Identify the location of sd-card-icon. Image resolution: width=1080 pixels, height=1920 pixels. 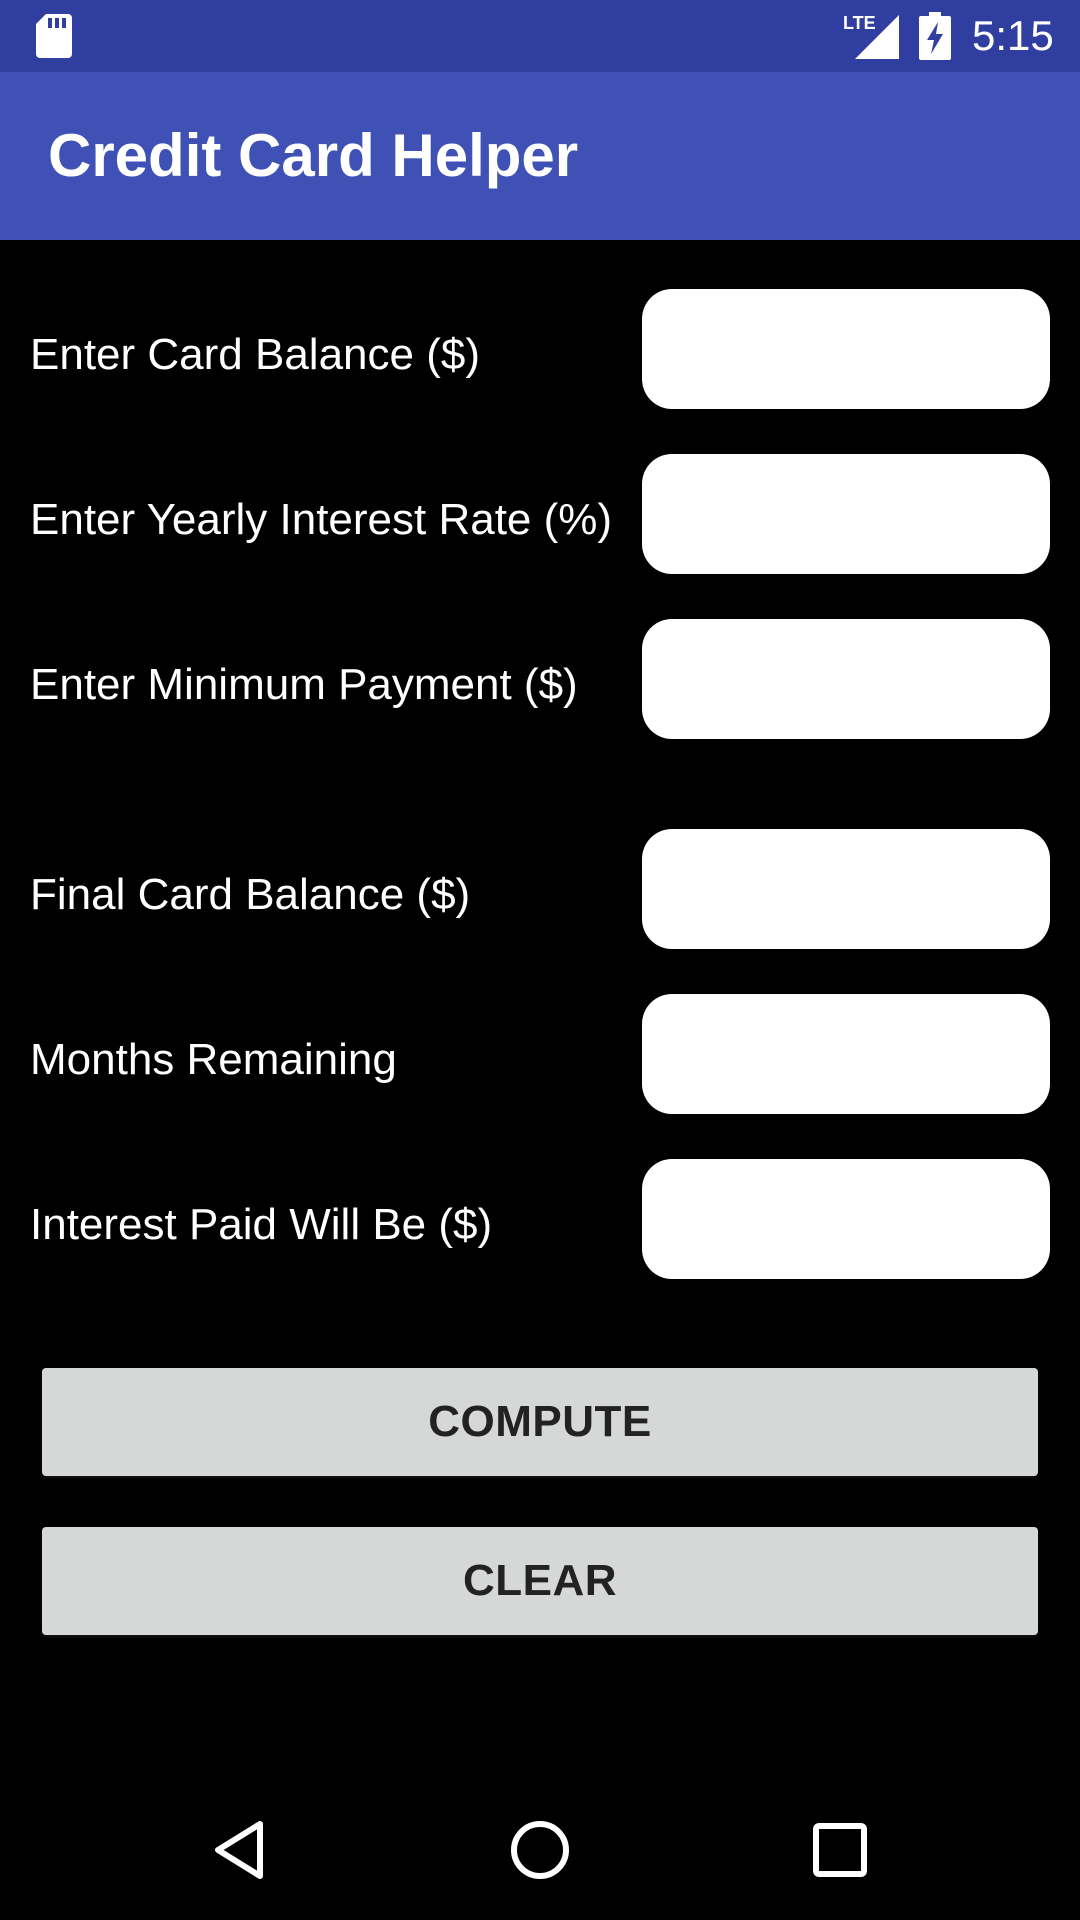
(54, 36).